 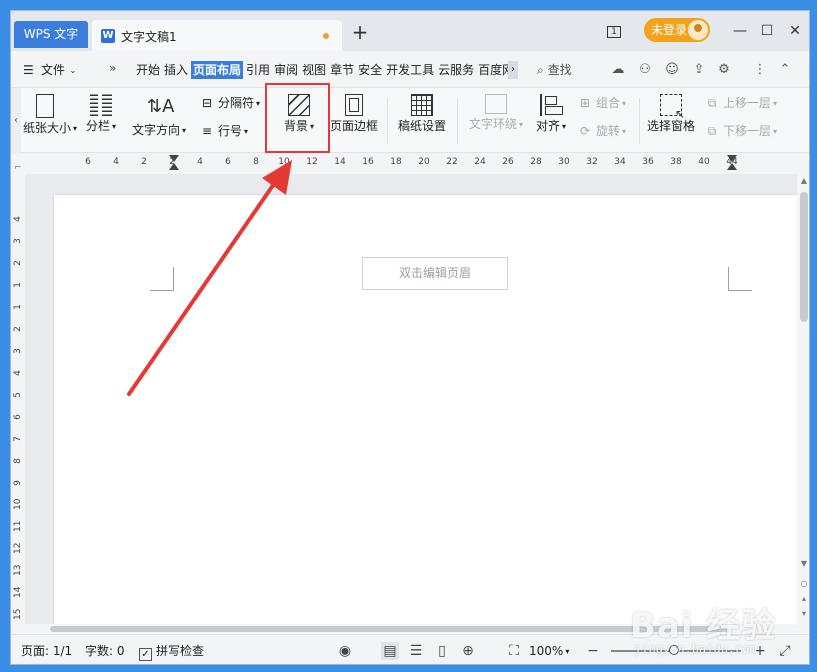 I want to click on ruler-h-label: 6, so click(x=228, y=162).